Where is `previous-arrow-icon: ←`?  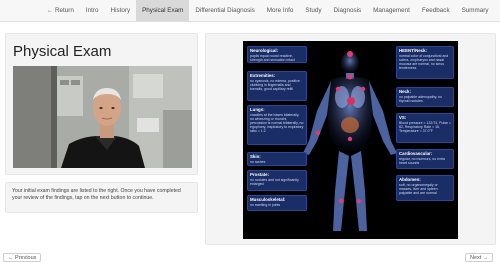
previous-arrow-icon: ← is located at coordinates (11, 258).